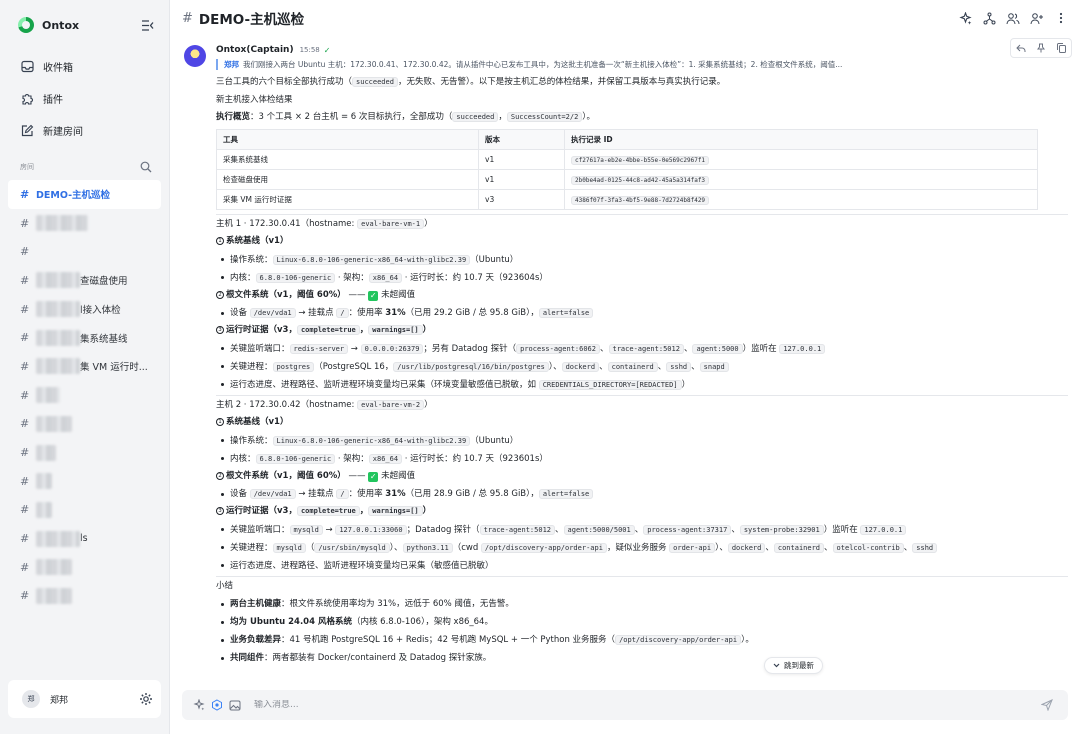  Describe the element at coordinates (84, 98) in the screenshot. I see `nav-plugins: 插件` at that location.